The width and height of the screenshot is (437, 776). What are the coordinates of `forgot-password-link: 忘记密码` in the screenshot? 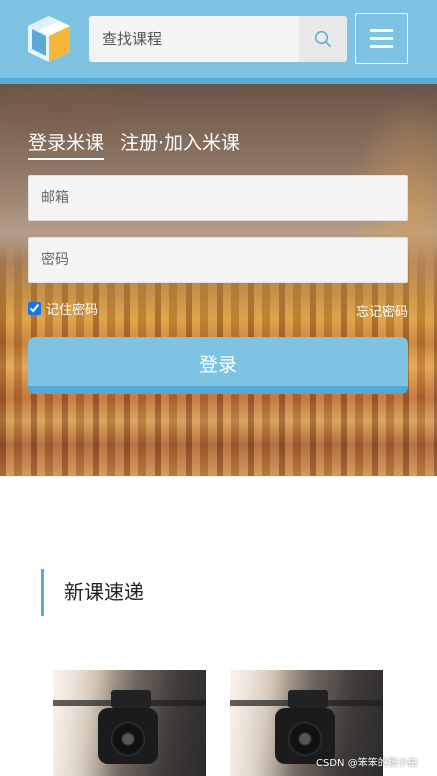 It's located at (382, 310).